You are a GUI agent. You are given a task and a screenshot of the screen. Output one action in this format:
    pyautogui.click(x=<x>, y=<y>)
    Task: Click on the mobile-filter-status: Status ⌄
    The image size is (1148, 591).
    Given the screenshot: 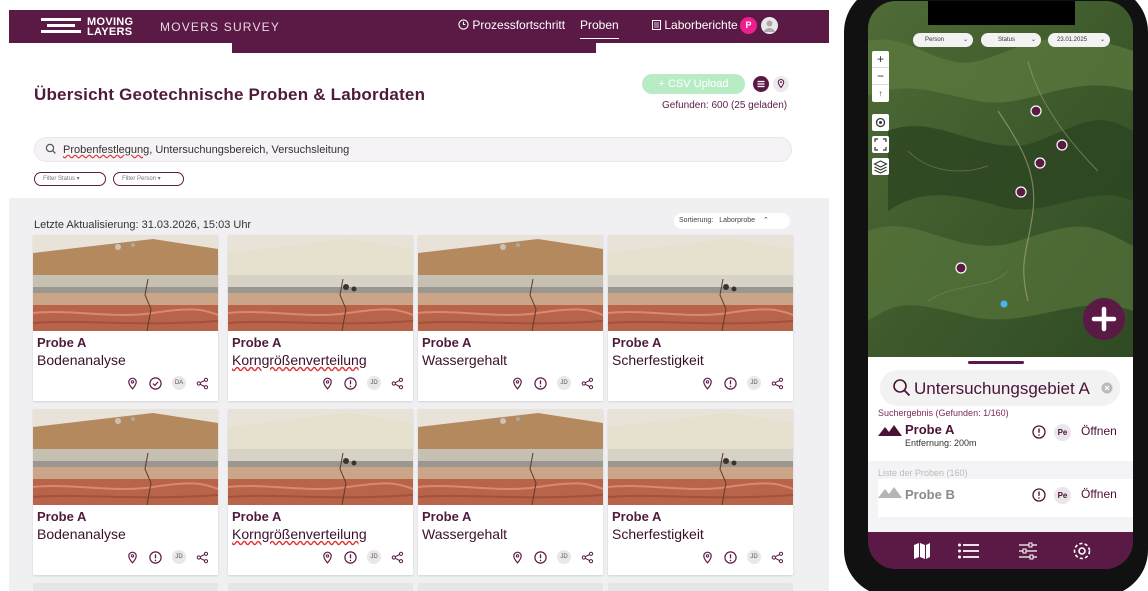 What is the action you would take?
    pyautogui.click(x=1011, y=40)
    